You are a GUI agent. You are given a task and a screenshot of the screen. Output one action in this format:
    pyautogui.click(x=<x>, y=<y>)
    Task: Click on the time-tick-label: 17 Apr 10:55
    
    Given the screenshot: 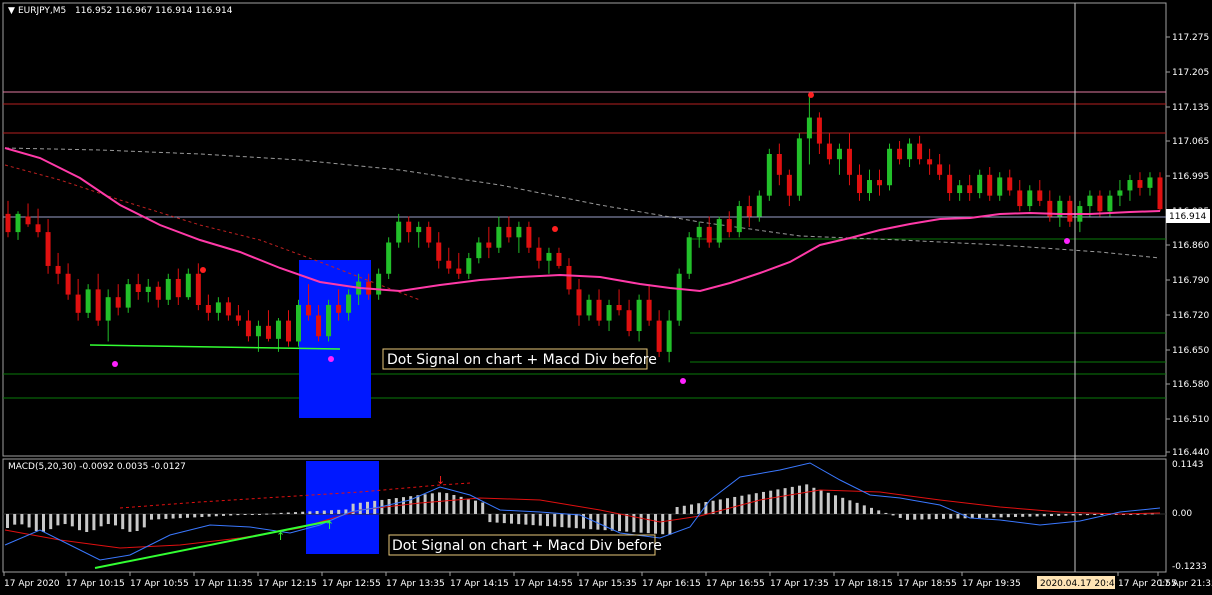 What is the action you would take?
    pyautogui.click(x=159, y=584)
    